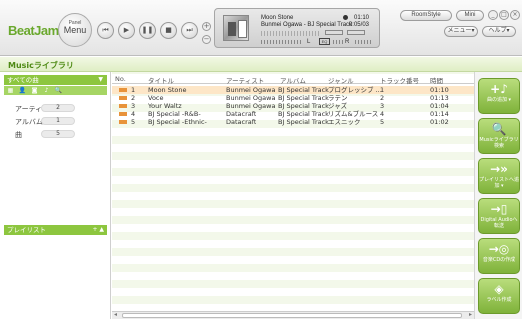 The image size is (522, 319). Describe the element at coordinates (133, 114) in the screenshot. I see `cell-no: 4` at that location.